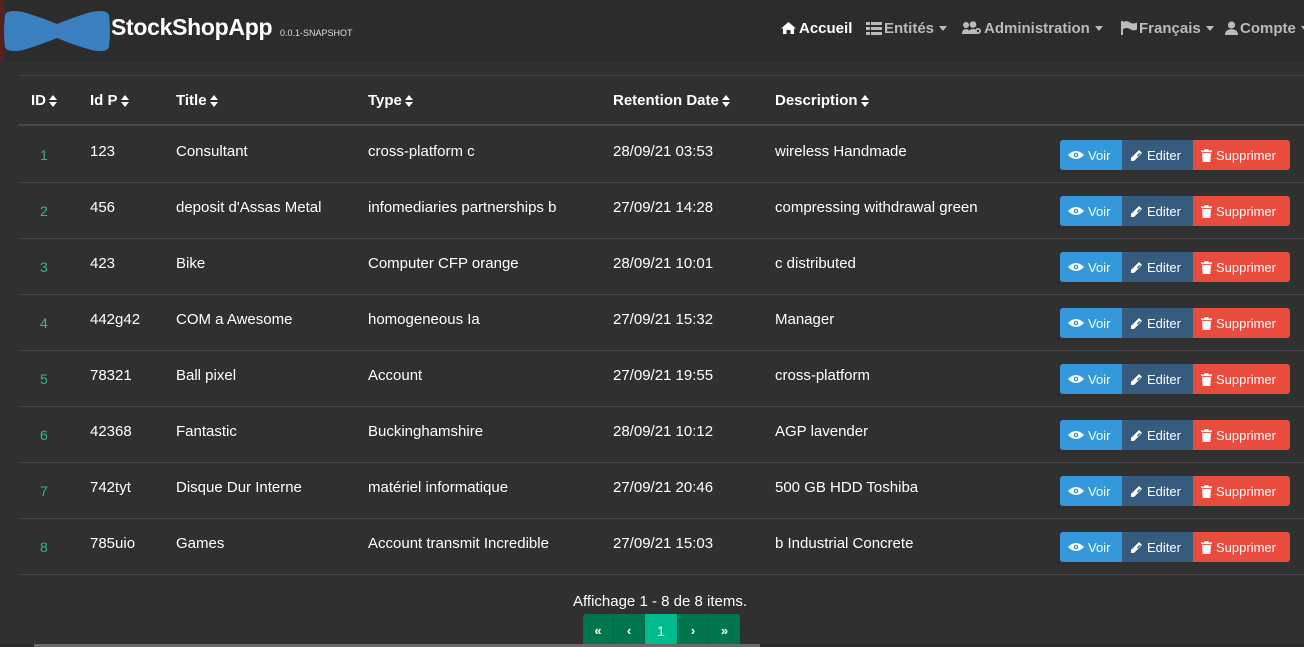 Image resolution: width=1304 pixels, height=647 pixels. I want to click on nav-account: Compte, so click(1264, 28).